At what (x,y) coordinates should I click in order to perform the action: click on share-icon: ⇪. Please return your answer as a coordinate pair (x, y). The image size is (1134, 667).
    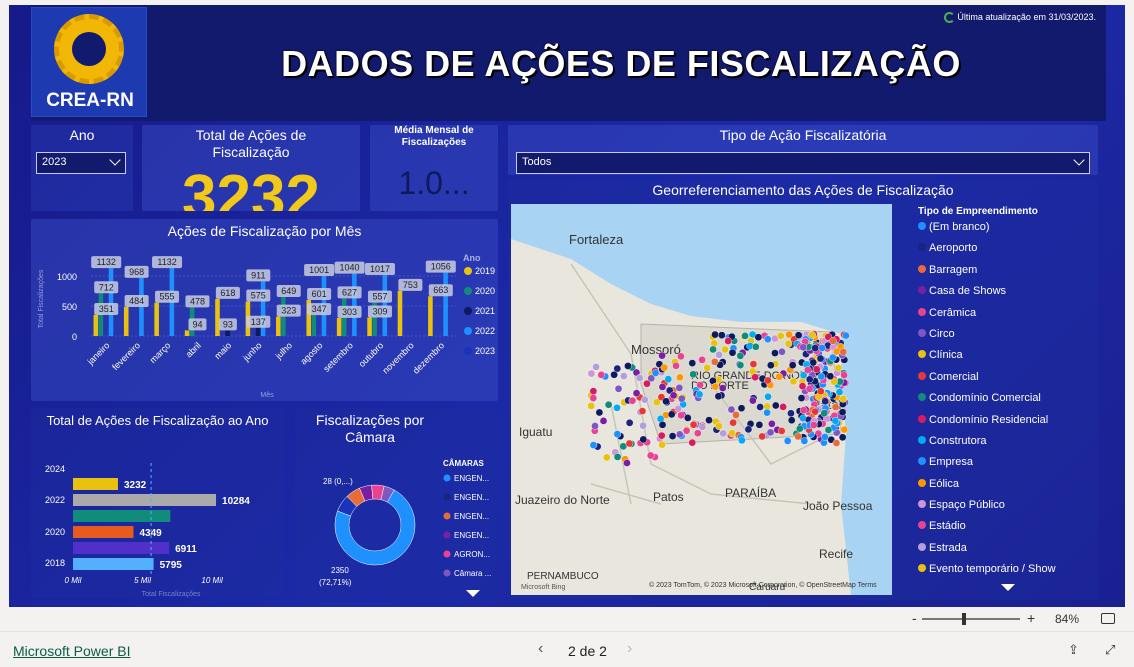
    Looking at the image, I should click on (1073, 650).